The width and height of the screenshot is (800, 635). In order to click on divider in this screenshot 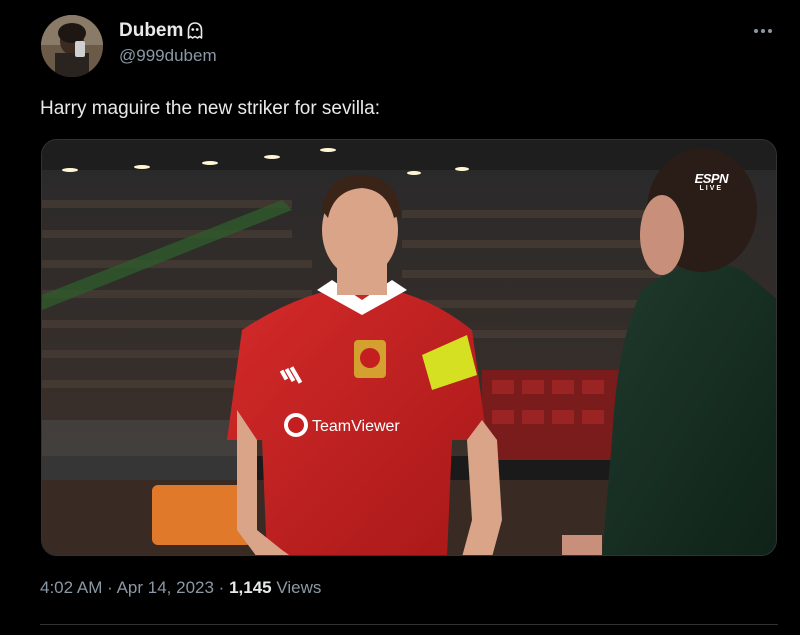, I will do `click(409, 624)`.